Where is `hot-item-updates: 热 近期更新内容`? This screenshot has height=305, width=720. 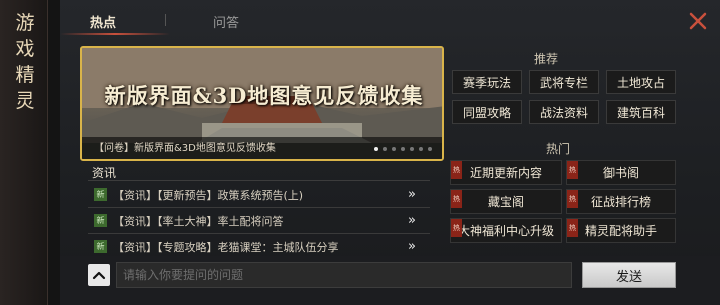
hot-item-updates: 热 近期更新内容 is located at coordinates (506, 172).